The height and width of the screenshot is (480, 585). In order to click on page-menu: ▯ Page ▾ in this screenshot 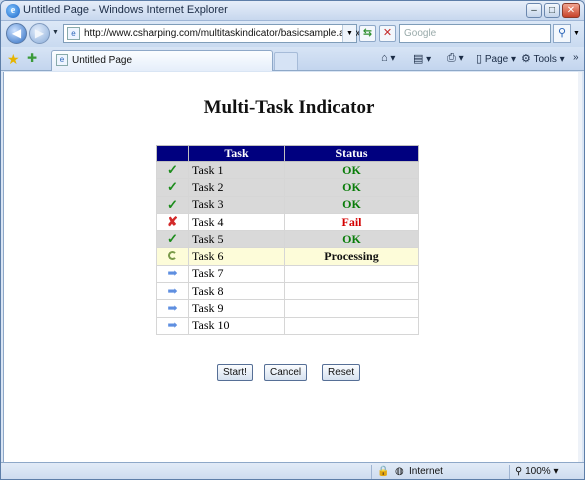, I will do `click(496, 58)`.